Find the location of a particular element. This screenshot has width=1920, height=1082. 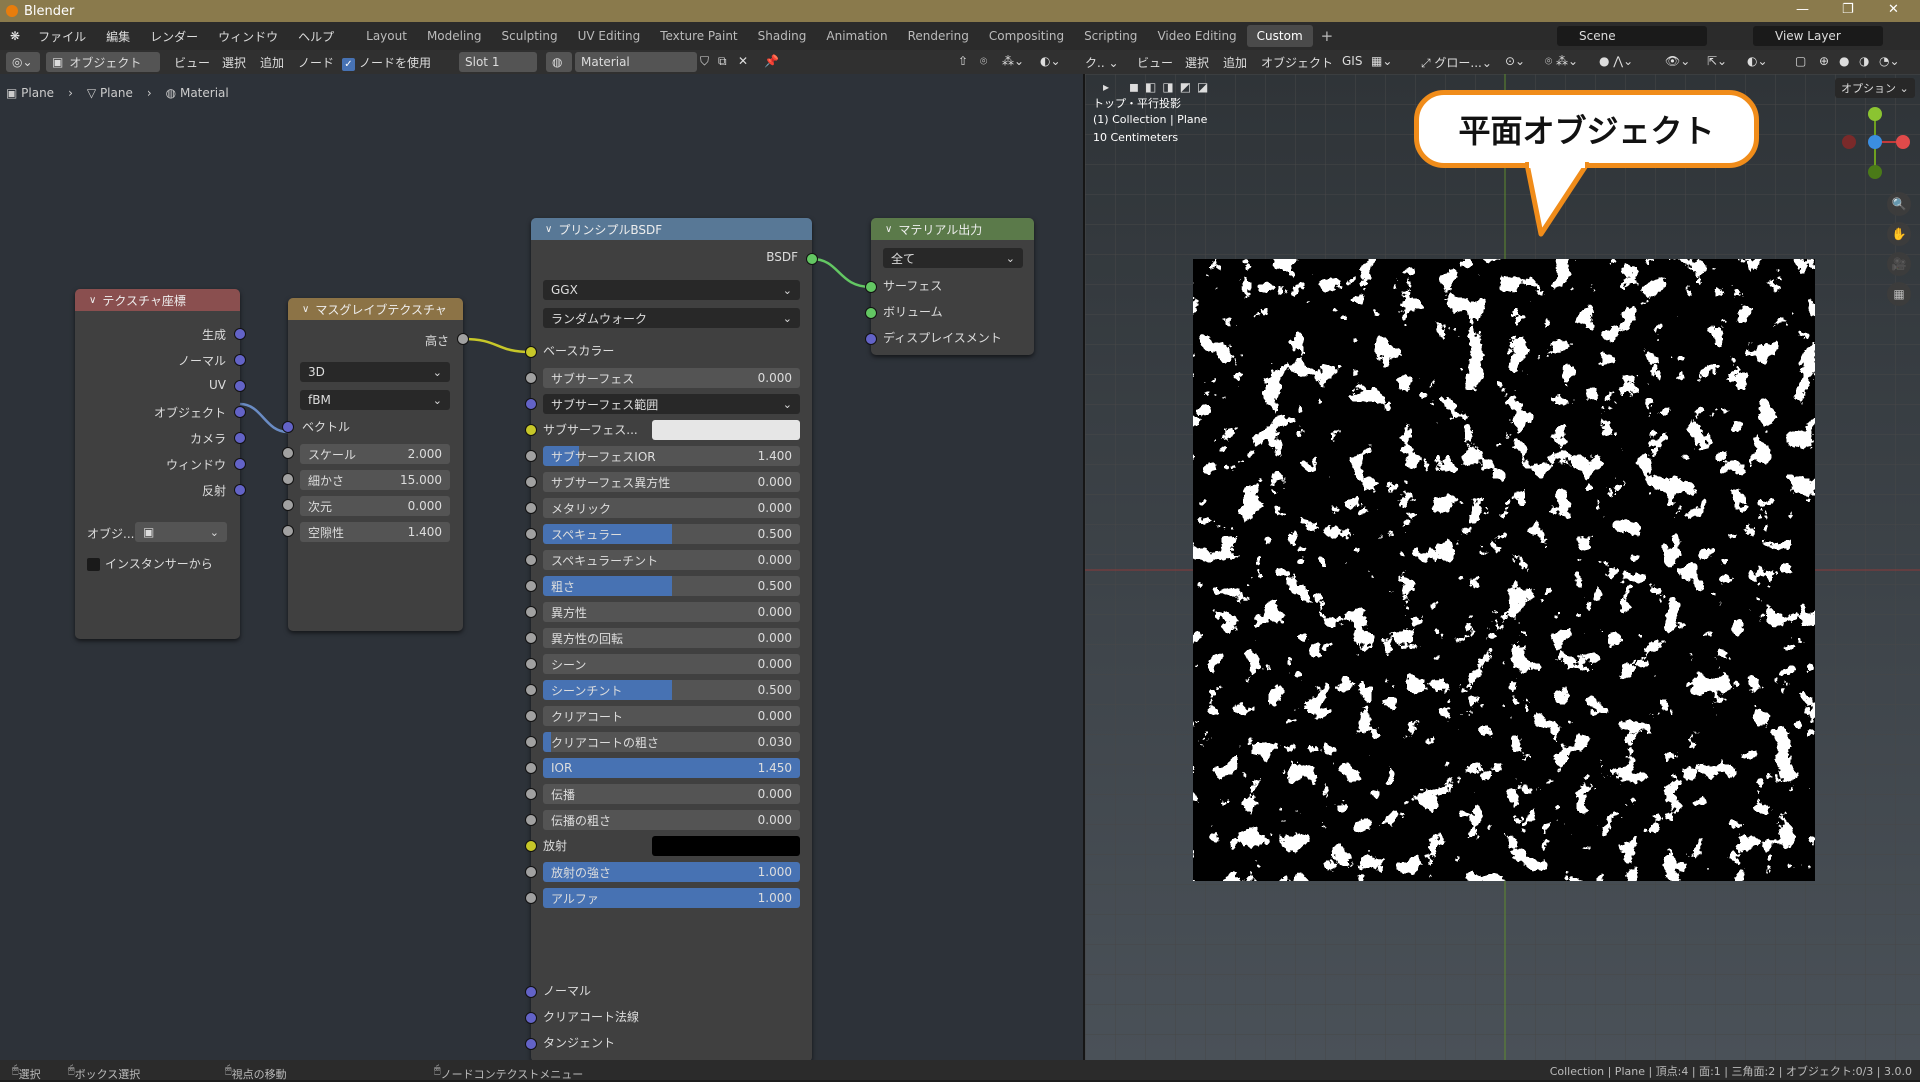

material-browse-icon: ◍ is located at coordinates (559, 62).